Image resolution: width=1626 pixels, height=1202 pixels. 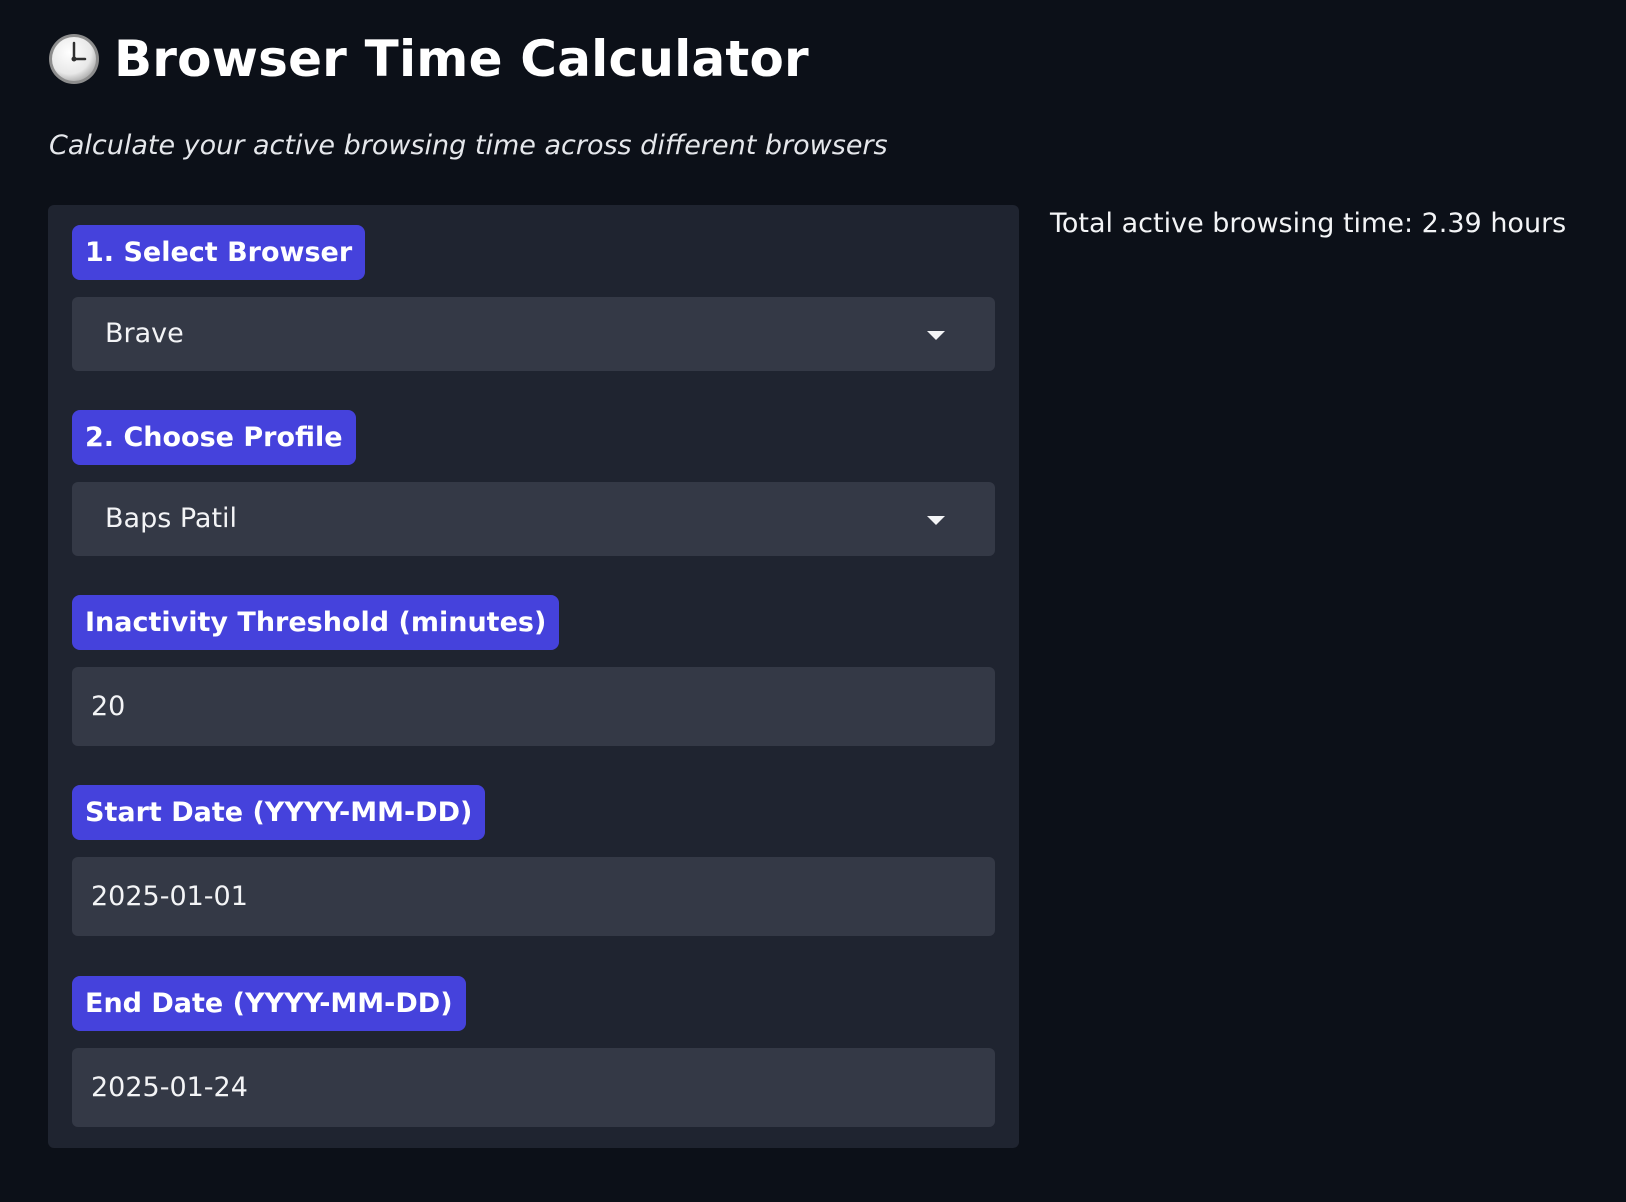 What do you see at coordinates (169, 896) in the screenshot?
I see `start-date-input-value: 2025-01-01` at bounding box center [169, 896].